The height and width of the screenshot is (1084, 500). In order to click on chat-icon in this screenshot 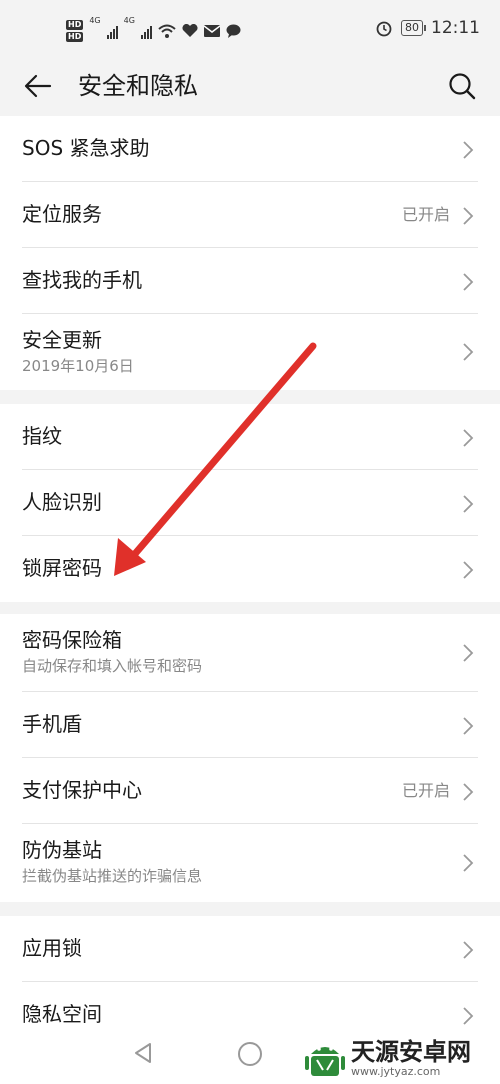, I will do `click(233, 31)`.